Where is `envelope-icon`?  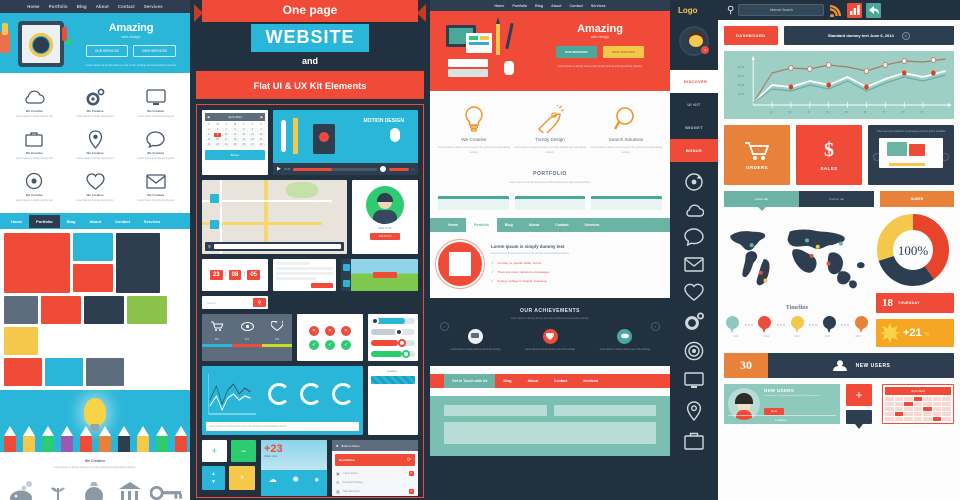
envelope-icon is located at coordinates (694, 264).